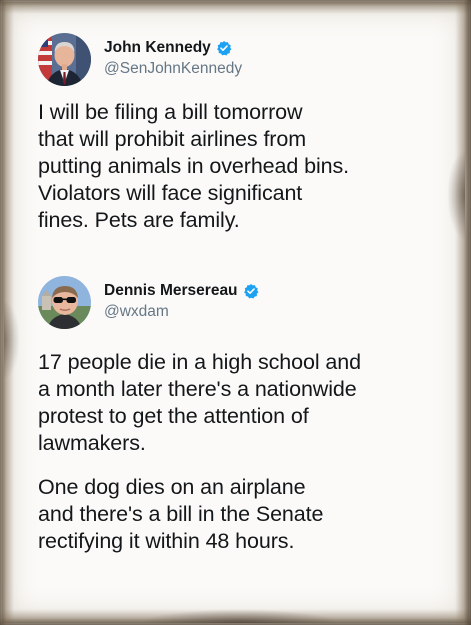 The height and width of the screenshot is (625, 471). I want to click on tweet-header: Dennis Mersereau @wxdam, so click(243, 302).